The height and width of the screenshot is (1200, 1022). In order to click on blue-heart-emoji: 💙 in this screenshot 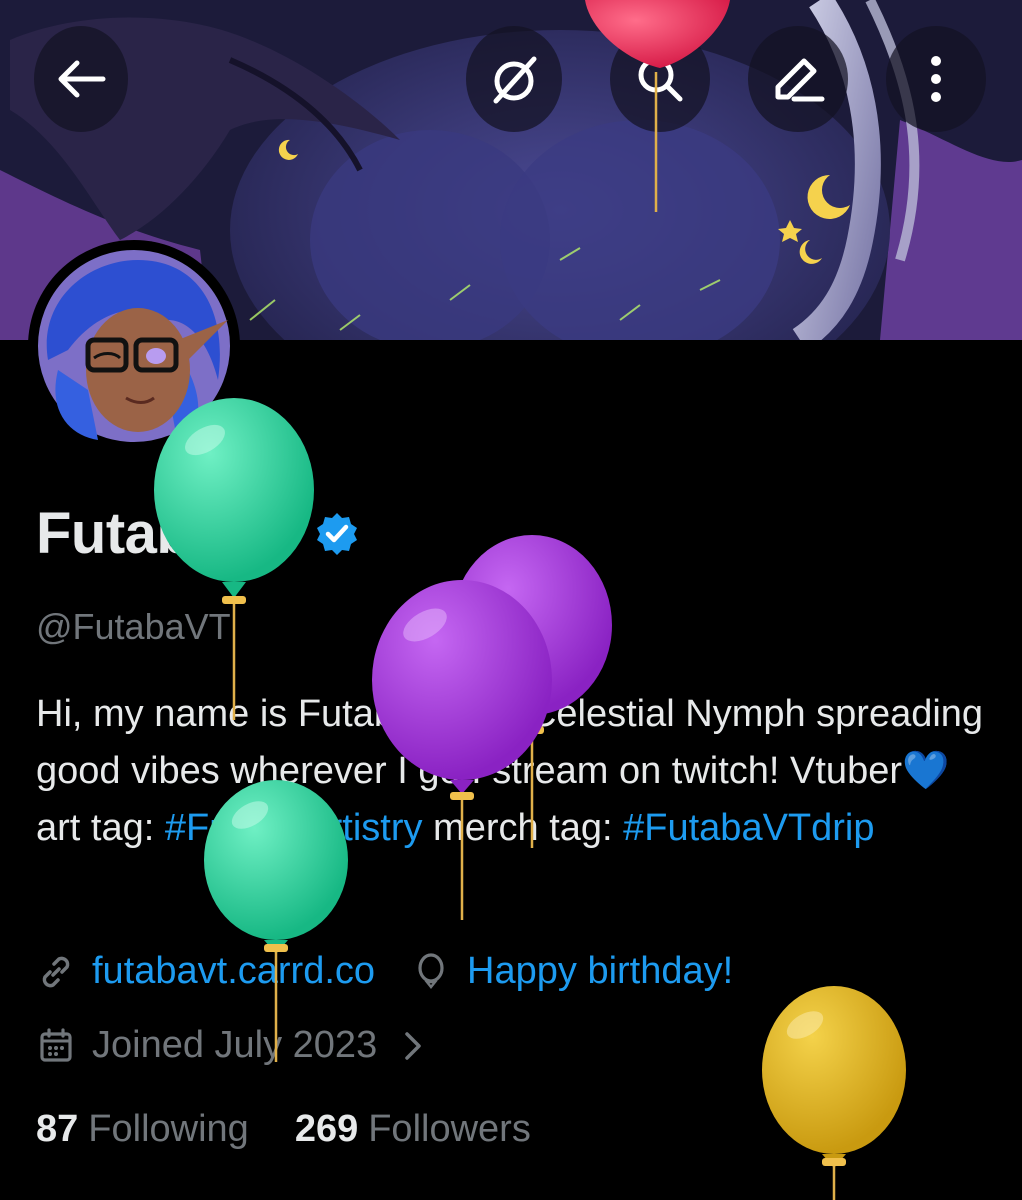, I will do `click(925, 771)`.